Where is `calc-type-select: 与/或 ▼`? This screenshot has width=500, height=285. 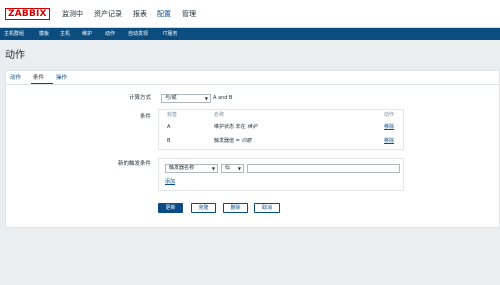 calc-type-select: 与/或 ▼ is located at coordinates (186, 98).